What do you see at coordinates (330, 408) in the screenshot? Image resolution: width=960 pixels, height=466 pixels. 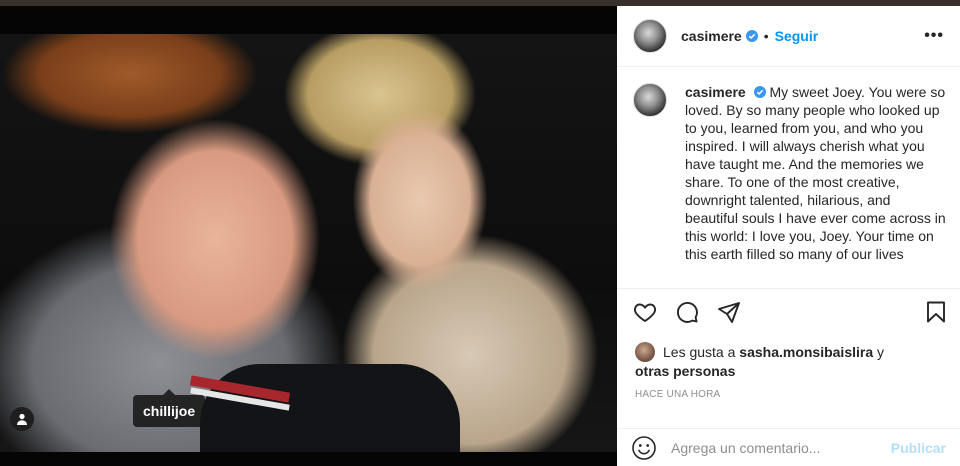 I see `photo-detail` at bounding box center [330, 408].